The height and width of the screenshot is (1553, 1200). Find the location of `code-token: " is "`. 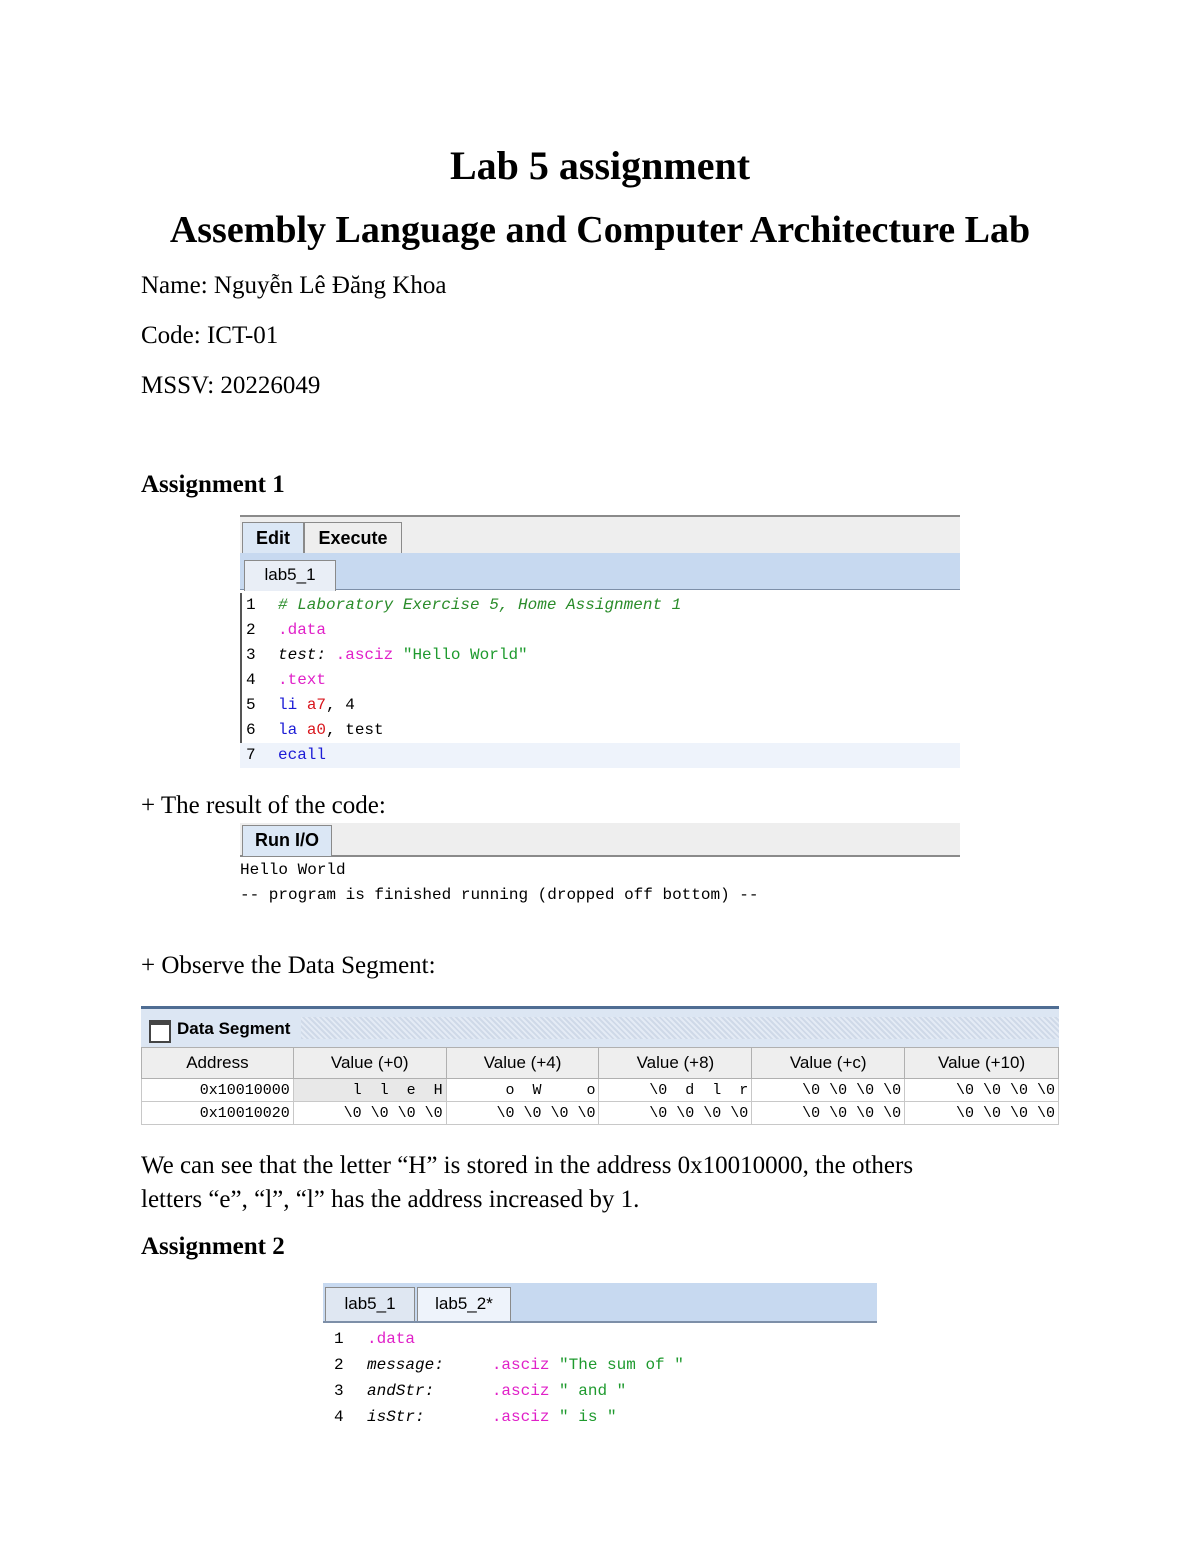

code-token: " is " is located at coordinates (583, 1417).